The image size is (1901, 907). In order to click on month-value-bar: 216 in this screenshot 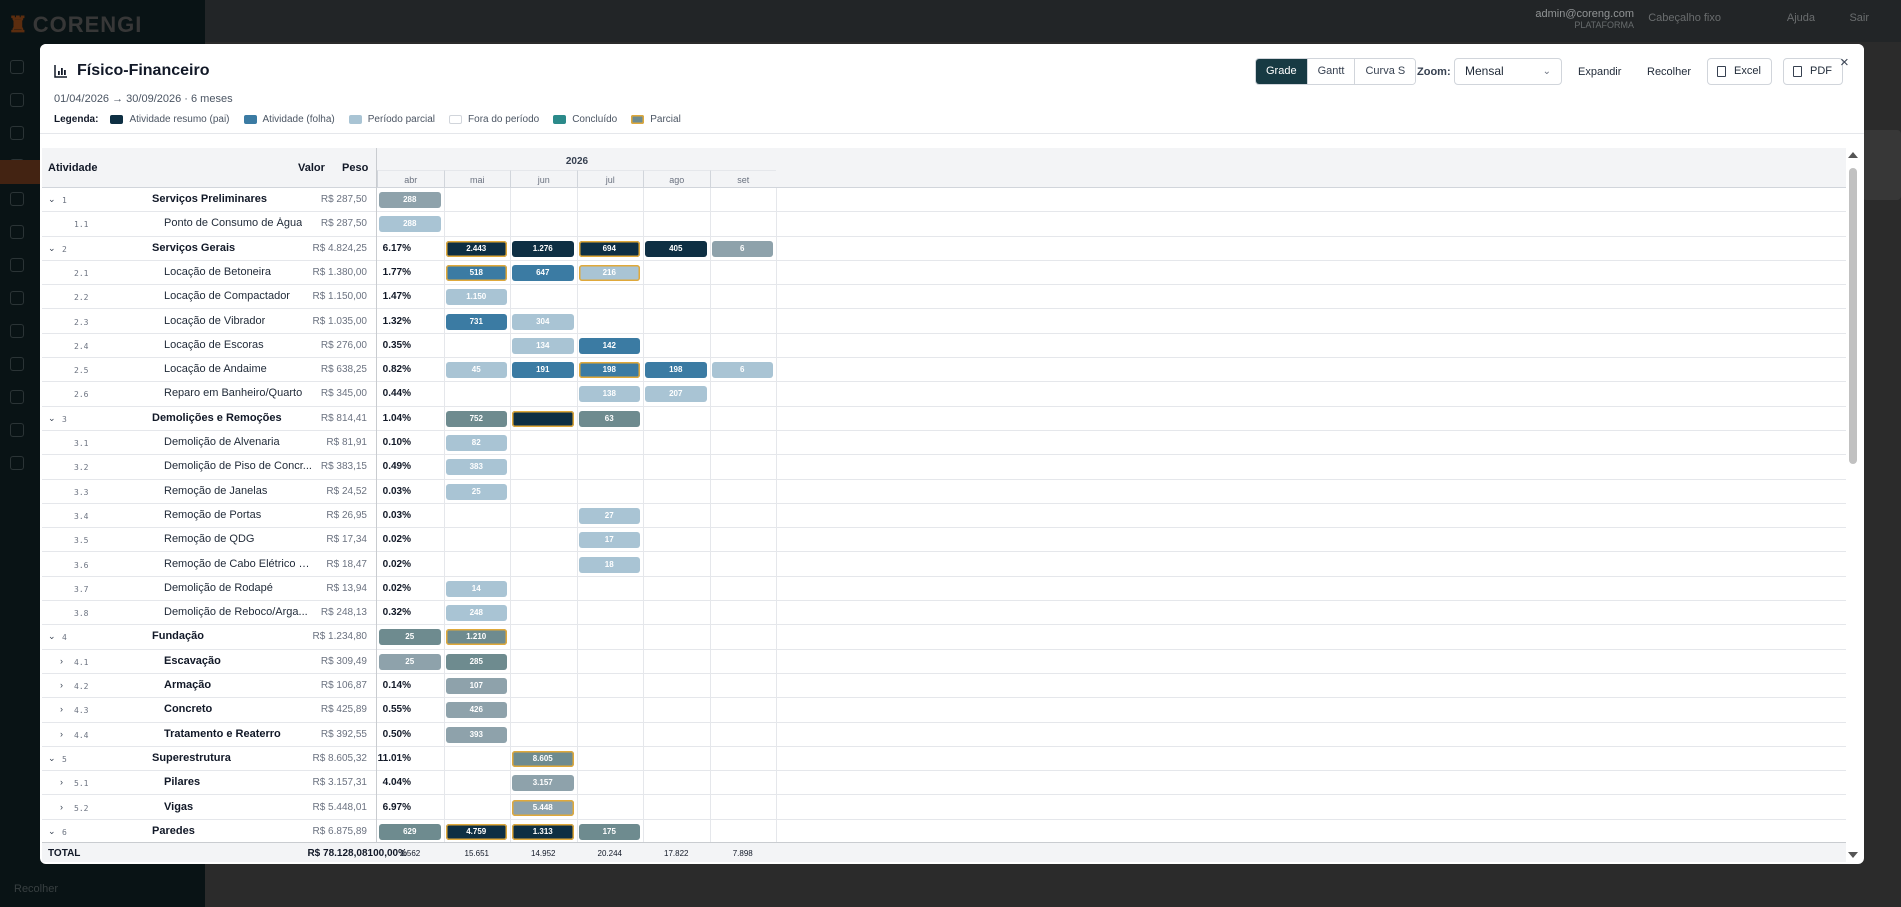, I will do `click(609, 272)`.